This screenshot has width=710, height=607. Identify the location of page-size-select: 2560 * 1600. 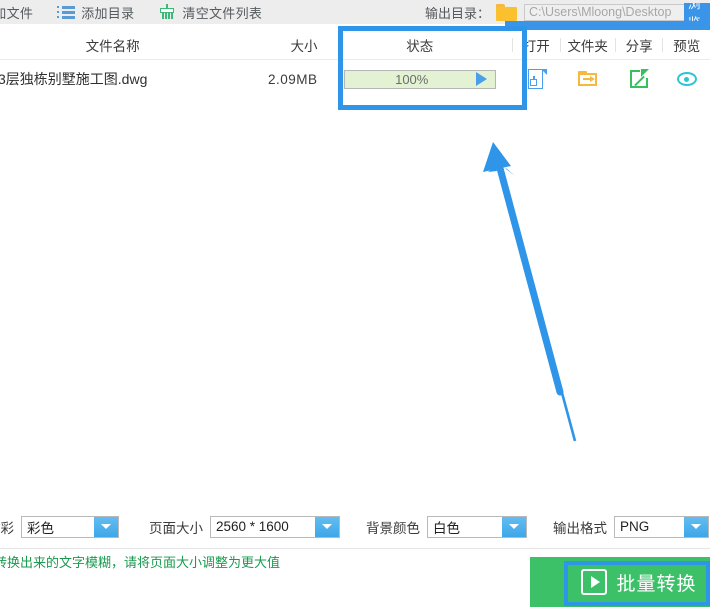
(275, 526).